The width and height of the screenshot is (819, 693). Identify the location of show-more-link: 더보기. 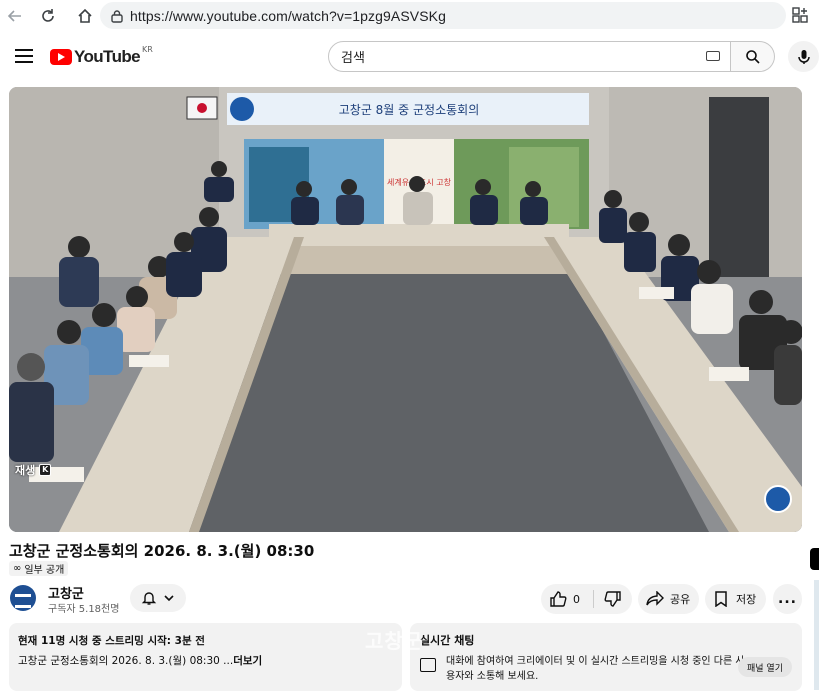
(247, 661).